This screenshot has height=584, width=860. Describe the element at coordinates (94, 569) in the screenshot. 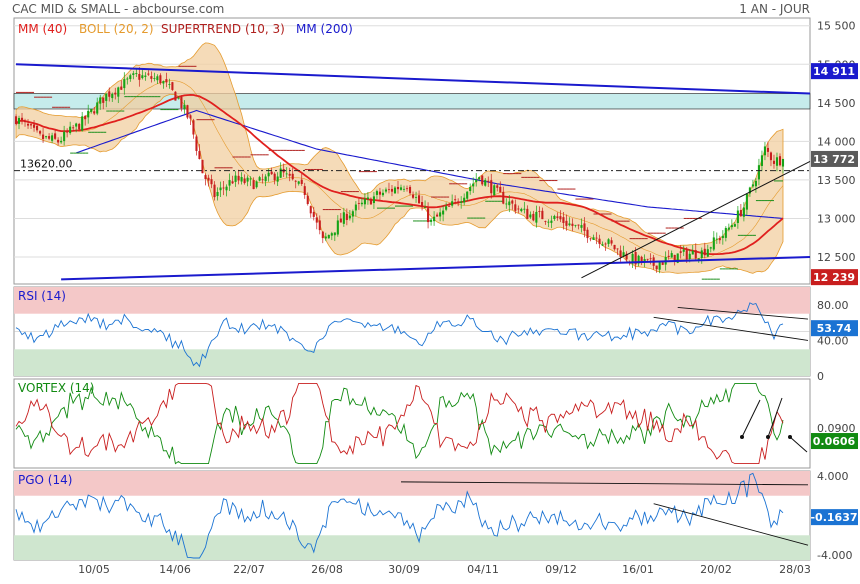

I see `x-axis-label: 10/05` at that location.